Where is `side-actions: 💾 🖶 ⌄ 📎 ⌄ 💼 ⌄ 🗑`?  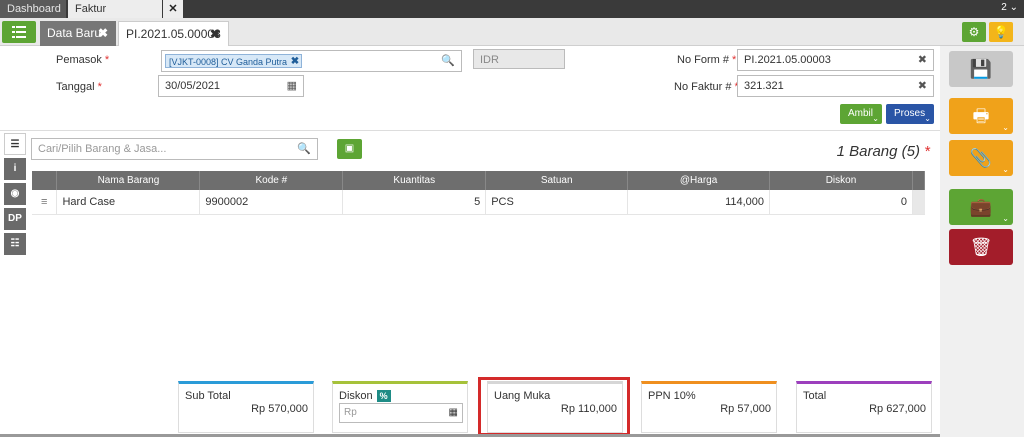
side-actions: 💾 🖶 ⌄ 📎 ⌄ 💼 ⌄ 🗑 is located at coordinates (982, 241).